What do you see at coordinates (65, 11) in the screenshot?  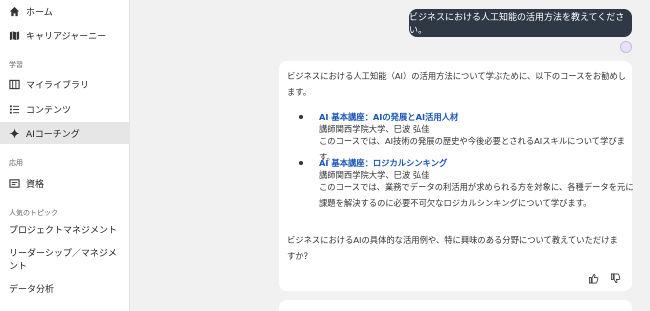 I see `nav-item-home: ホーム` at bounding box center [65, 11].